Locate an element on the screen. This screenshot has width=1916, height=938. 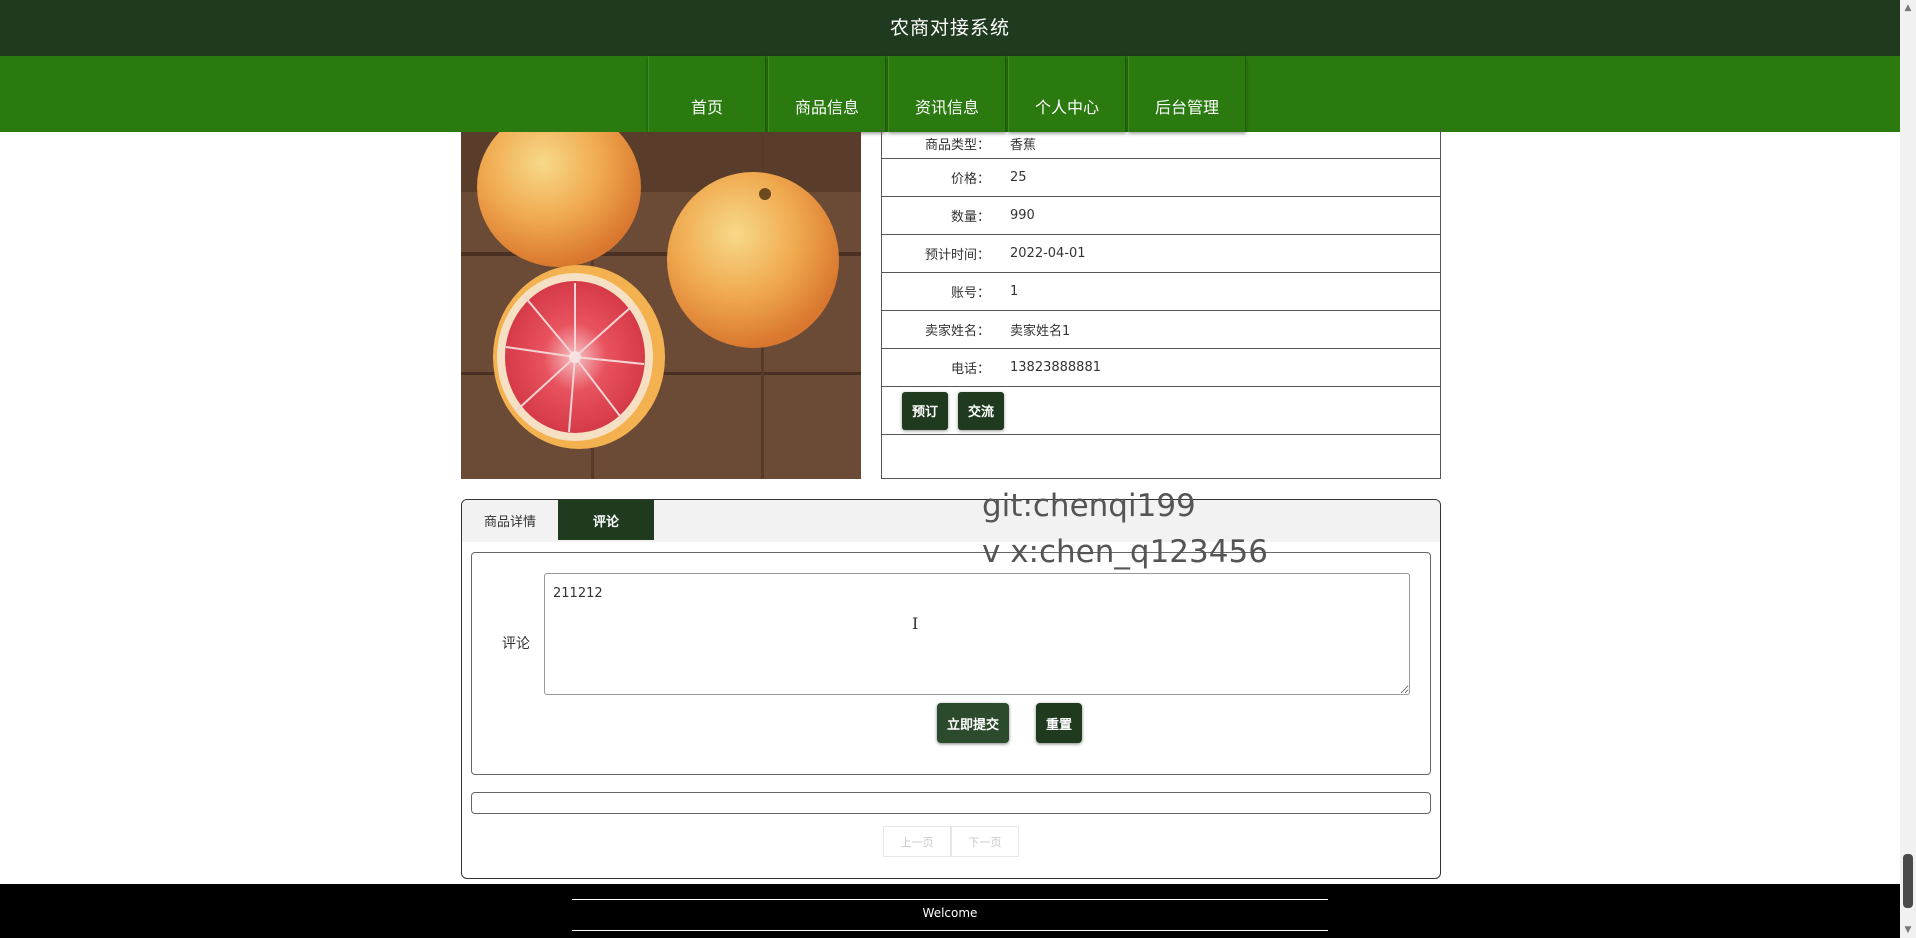
info-row-type: 商品类型： 香蕉 is located at coordinates (1161, 143).